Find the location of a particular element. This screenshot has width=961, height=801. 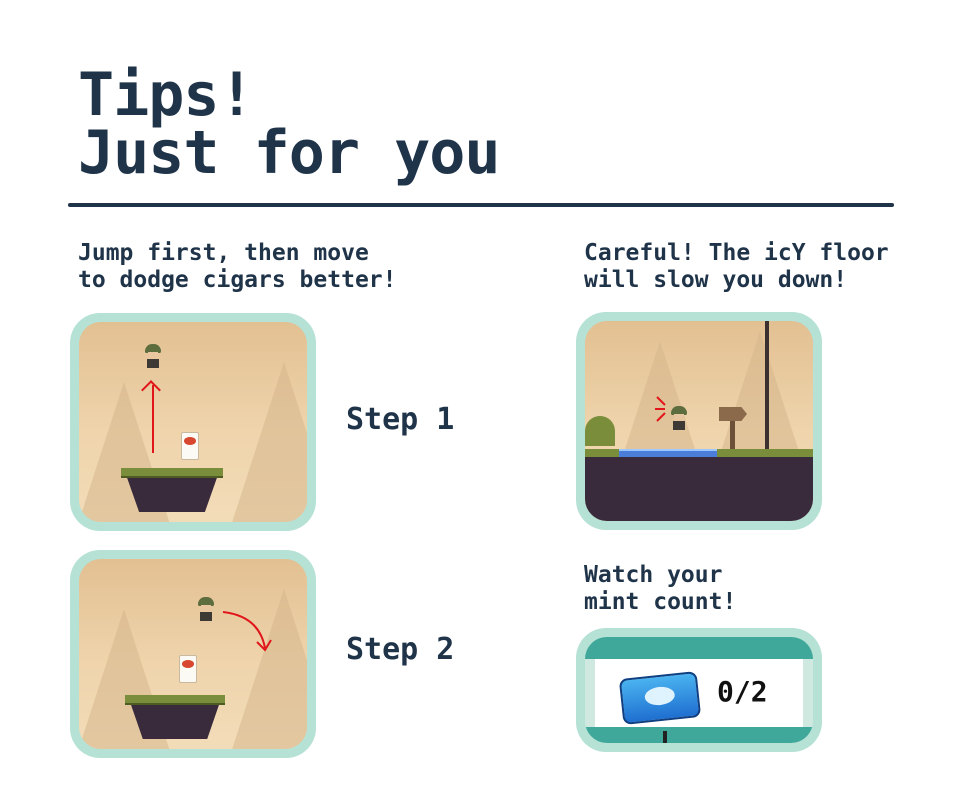

tip-ice-line-1: Careful! The icY floor is located at coordinates (736, 253).